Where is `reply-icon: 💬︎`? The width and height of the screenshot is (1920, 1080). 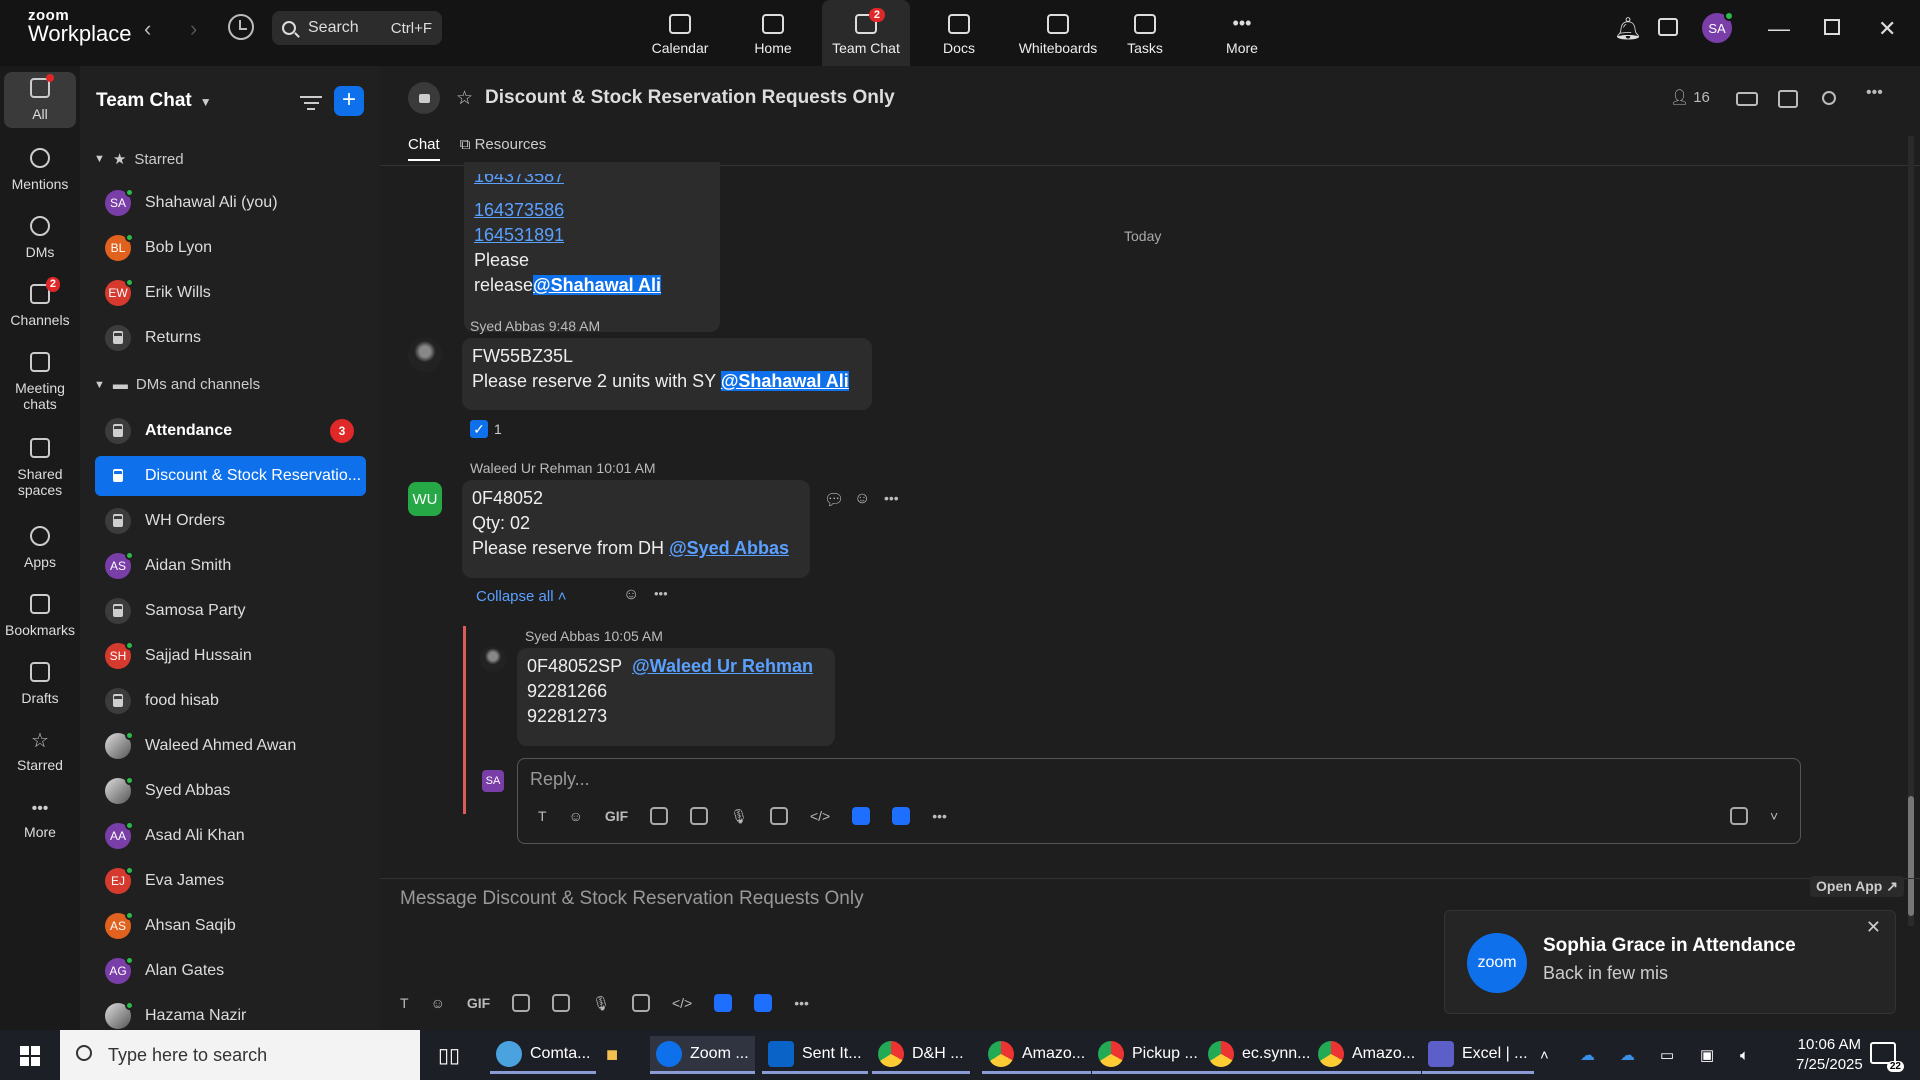
reply-icon: 💬︎ is located at coordinates (834, 500).